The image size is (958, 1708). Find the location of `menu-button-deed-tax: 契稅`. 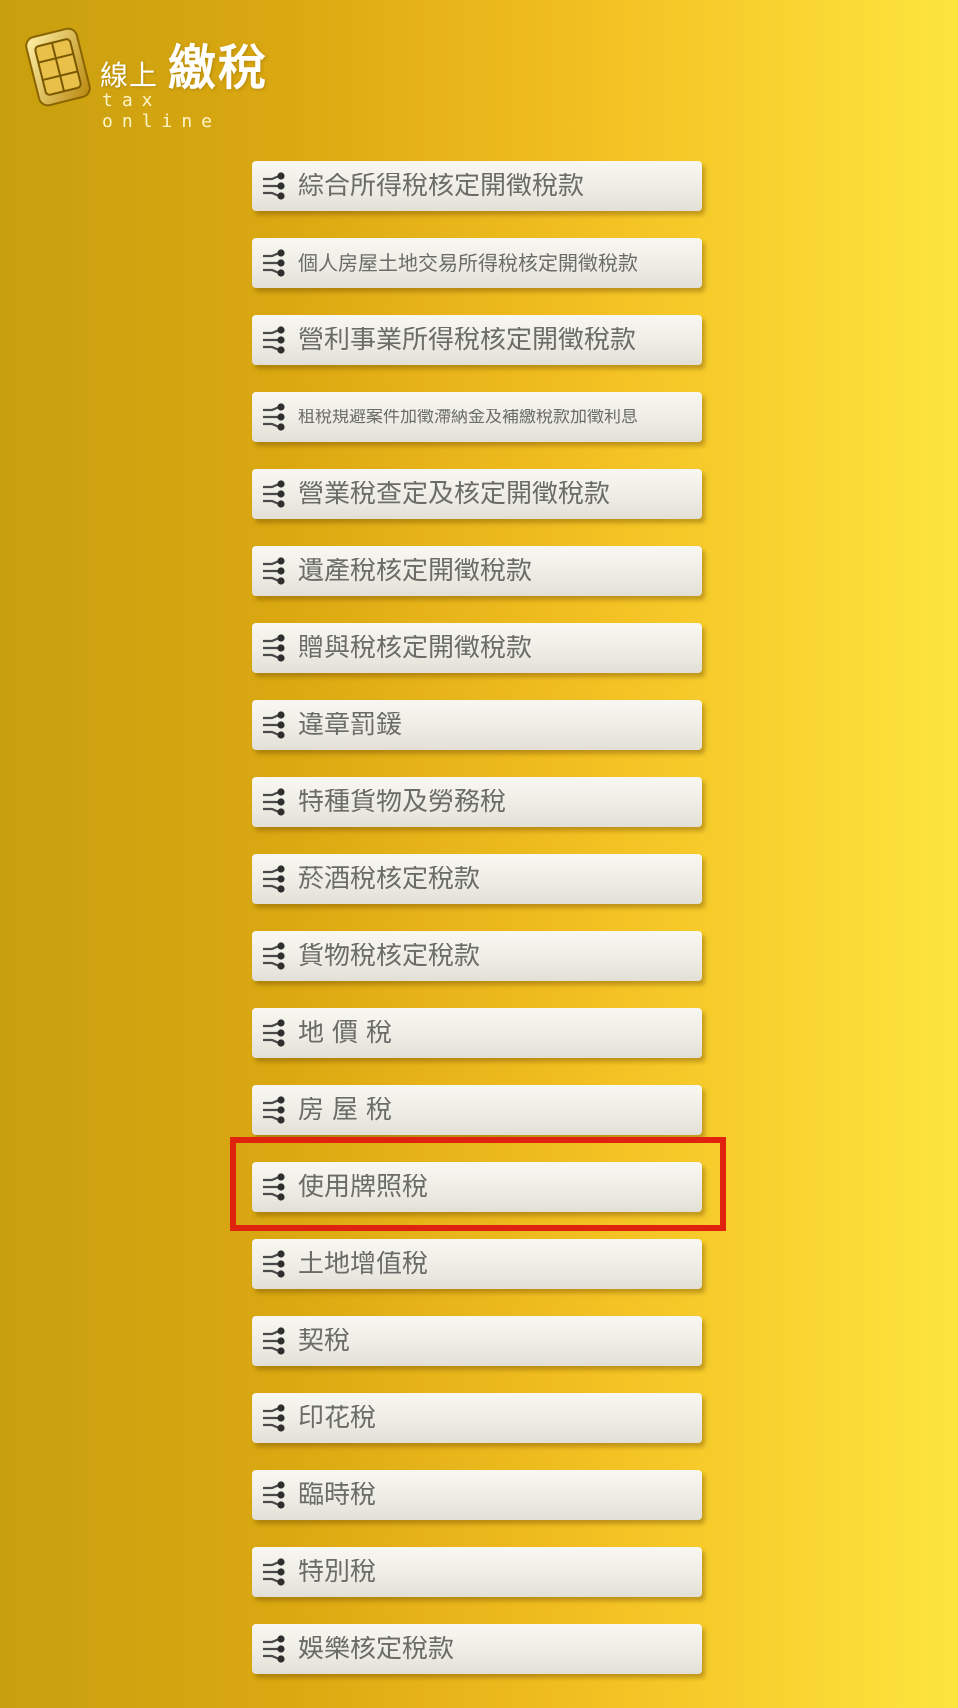

menu-button-deed-tax: 契稅 is located at coordinates (477, 1341).